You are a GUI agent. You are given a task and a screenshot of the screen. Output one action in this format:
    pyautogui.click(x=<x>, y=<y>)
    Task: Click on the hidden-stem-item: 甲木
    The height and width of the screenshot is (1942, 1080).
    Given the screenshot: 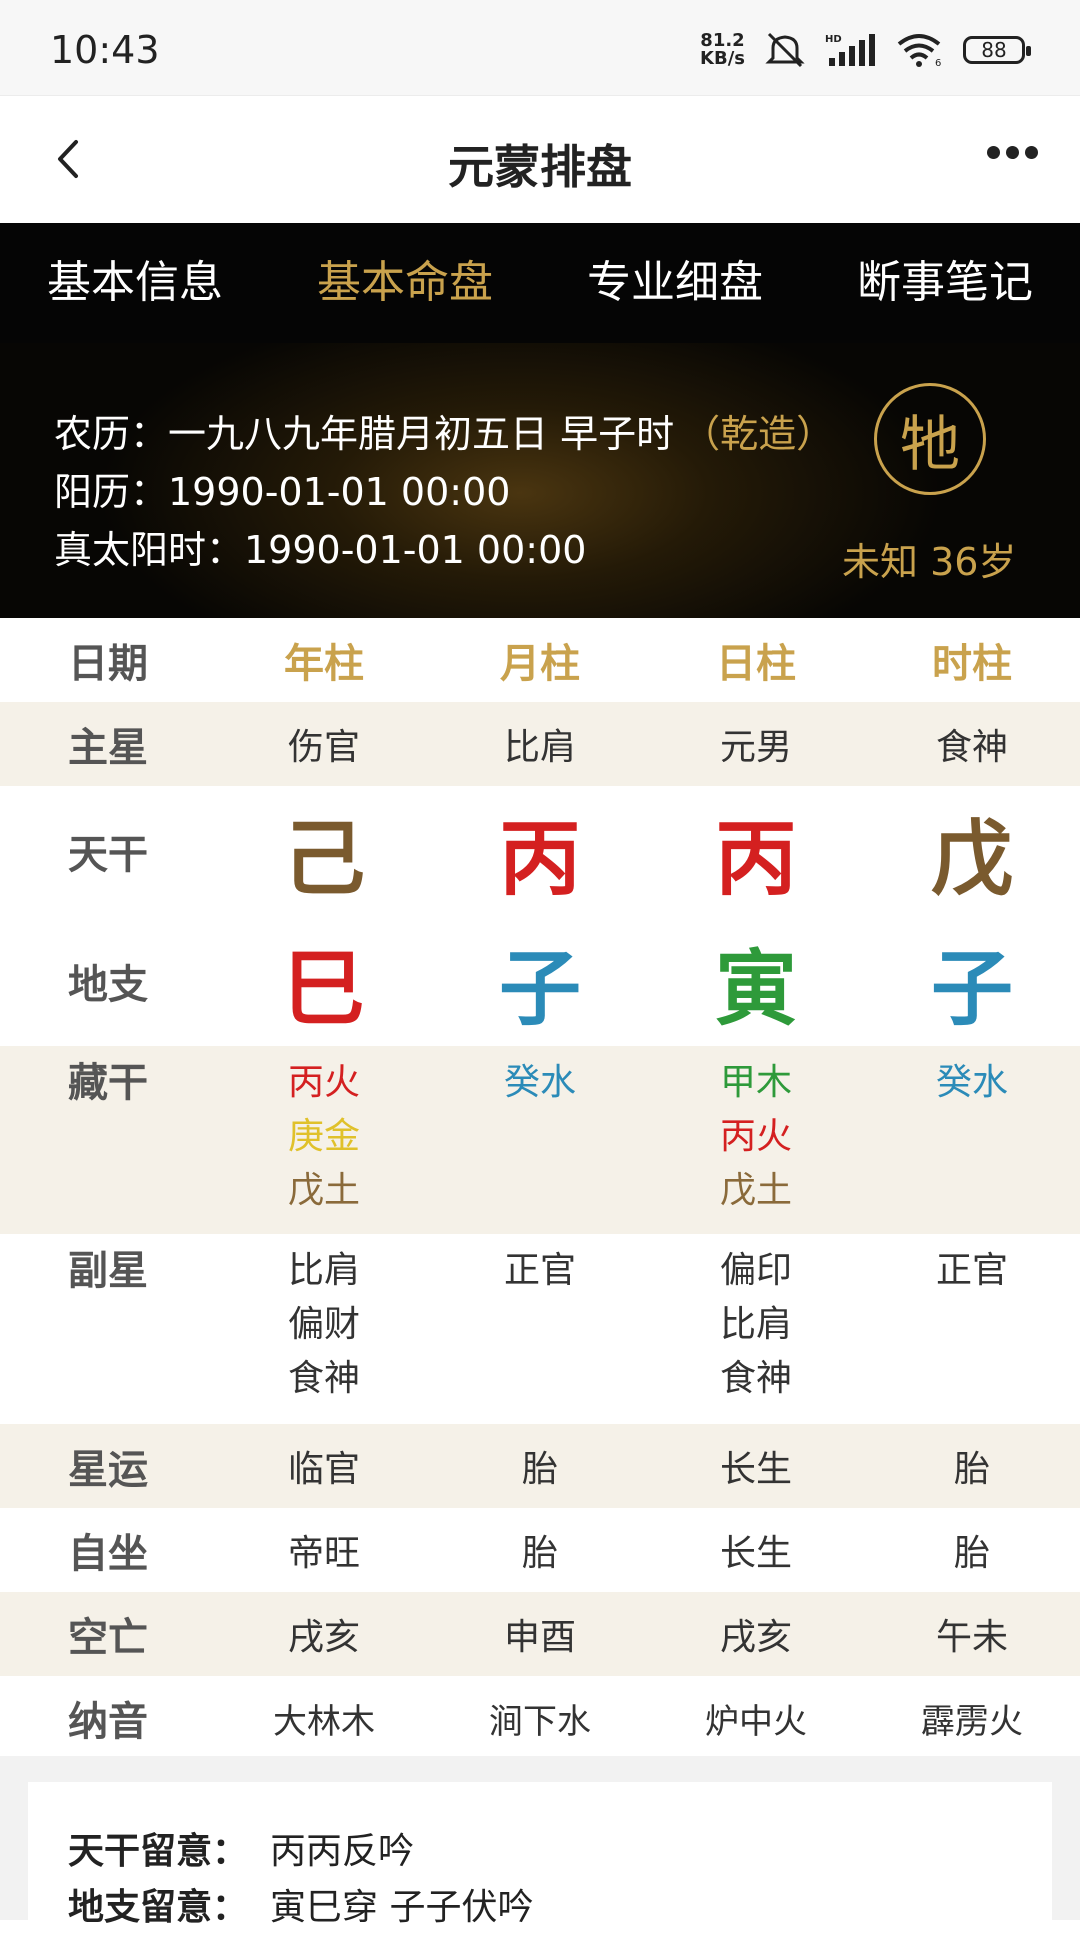 What is the action you would take?
    pyautogui.click(x=755, y=1082)
    